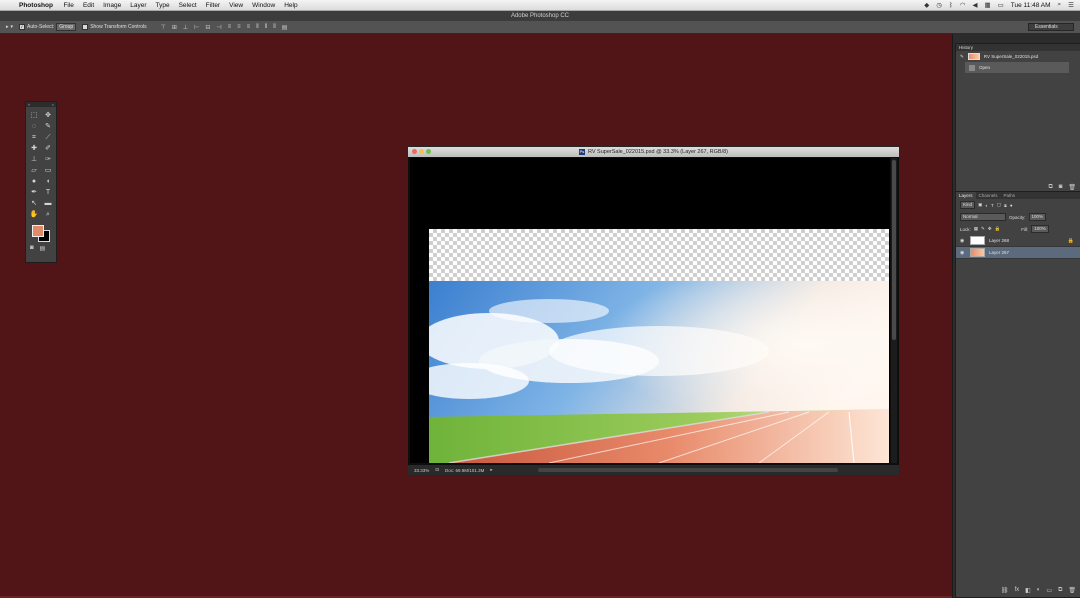  I want to click on layer-name: Layer 267, so click(999, 252).